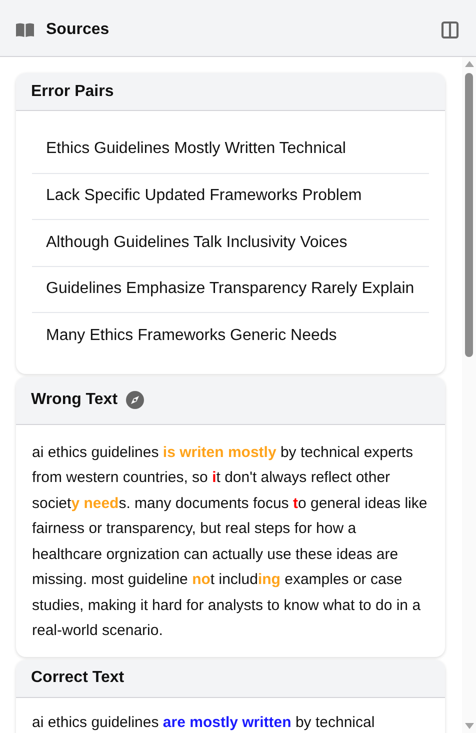 This screenshot has height=733, width=476. I want to click on error-pair-item: Guidelines Emphasize Transparency Rarely Explain, so click(230, 289).